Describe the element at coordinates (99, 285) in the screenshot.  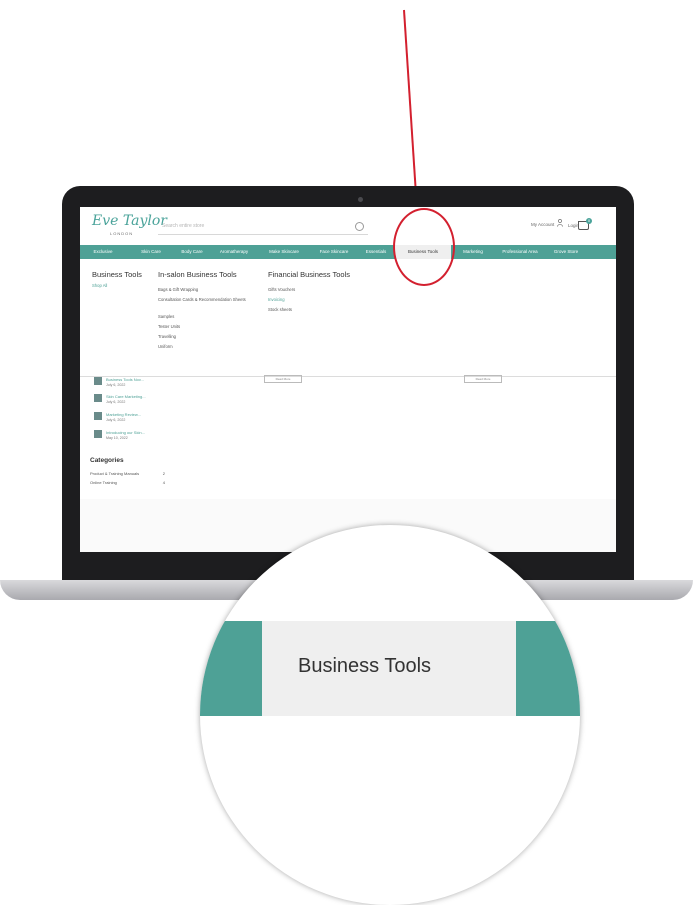
I see `menu-link-shop-all: Shop All` at that location.